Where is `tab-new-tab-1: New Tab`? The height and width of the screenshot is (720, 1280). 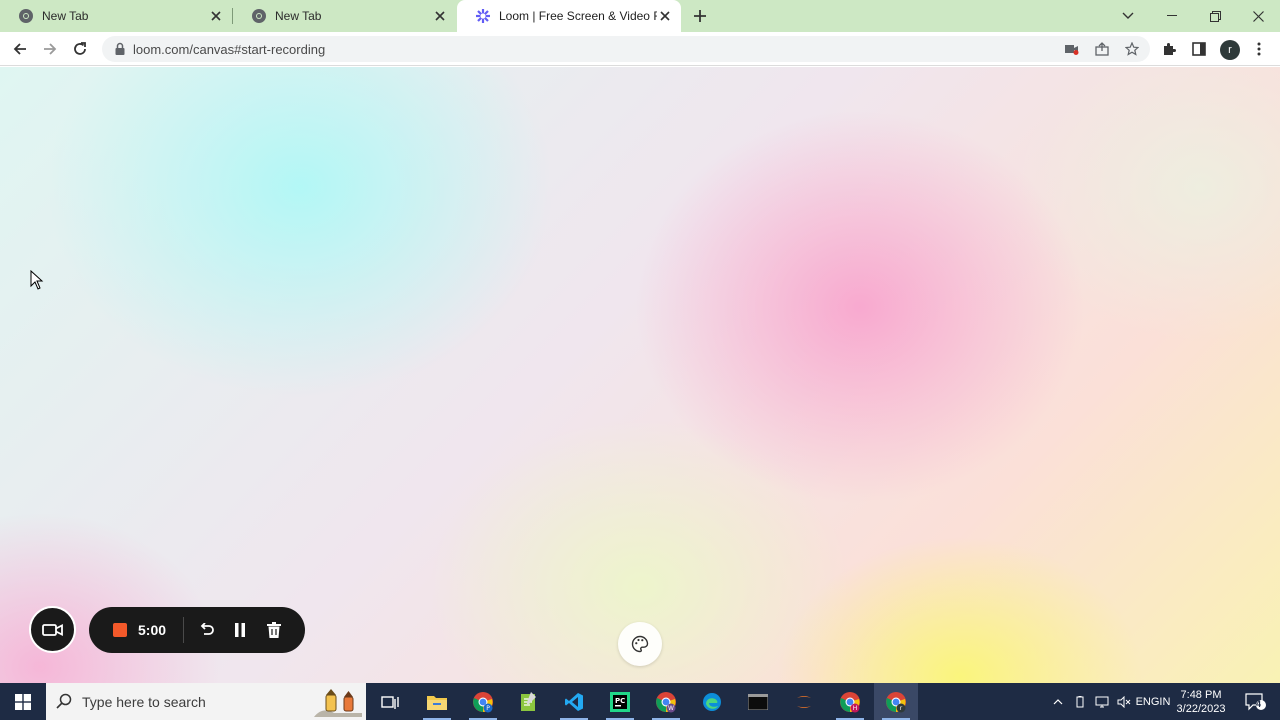 tab-new-tab-1: New Tab is located at coordinates (116, 16).